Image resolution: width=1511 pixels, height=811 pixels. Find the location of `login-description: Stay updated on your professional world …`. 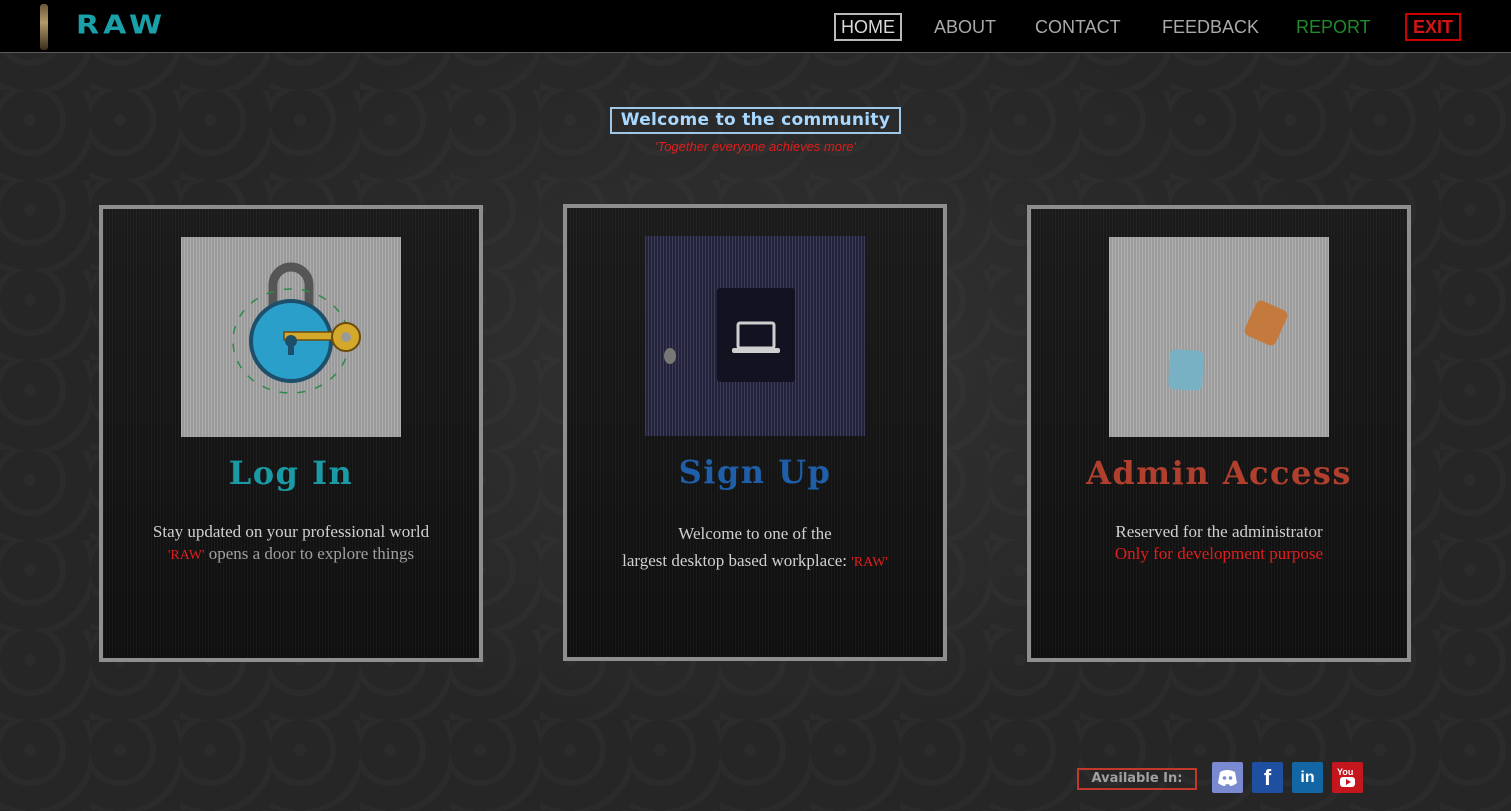

login-description: Stay updated on your professional world … is located at coordinates (291, 544).